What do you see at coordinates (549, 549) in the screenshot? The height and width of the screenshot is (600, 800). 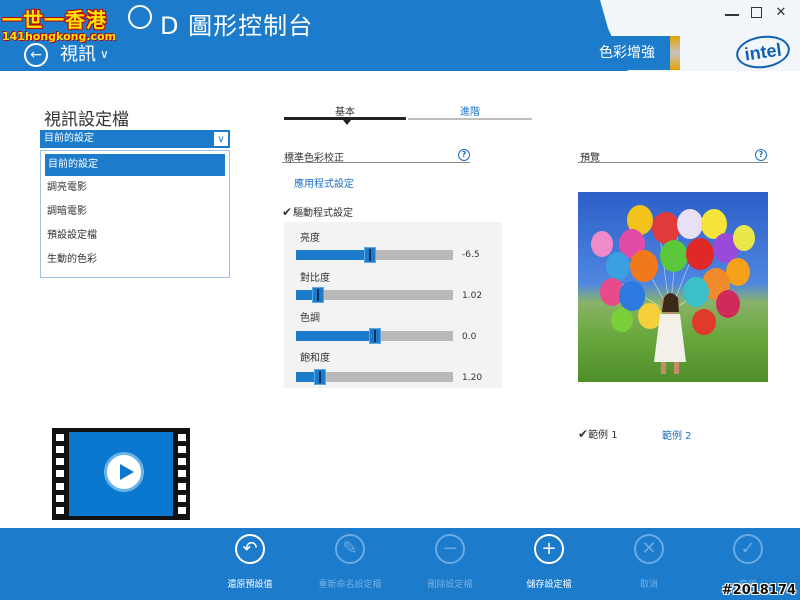 I see `plus-icon: +` at bounding box center [549, 549].